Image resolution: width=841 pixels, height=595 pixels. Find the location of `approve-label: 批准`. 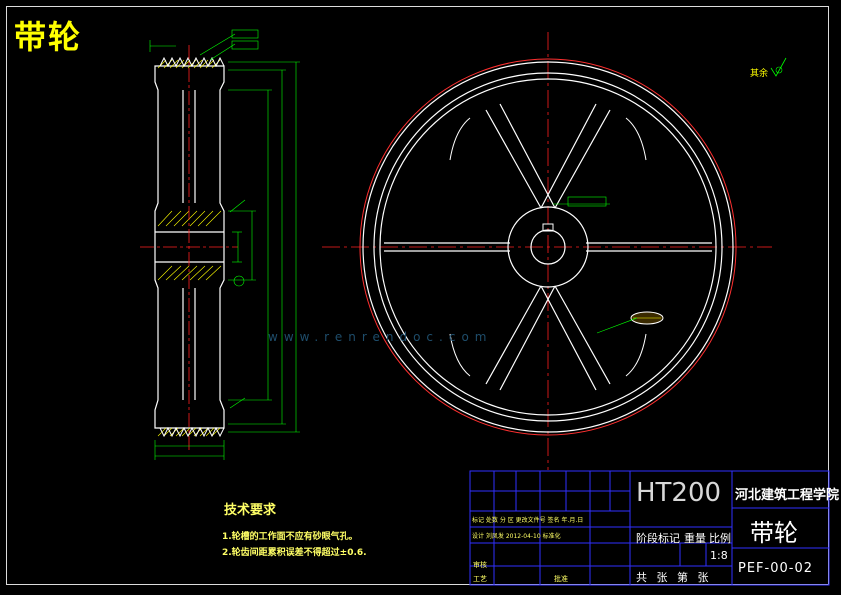

approve-label: 批准 is located at coordinates (561, 579).